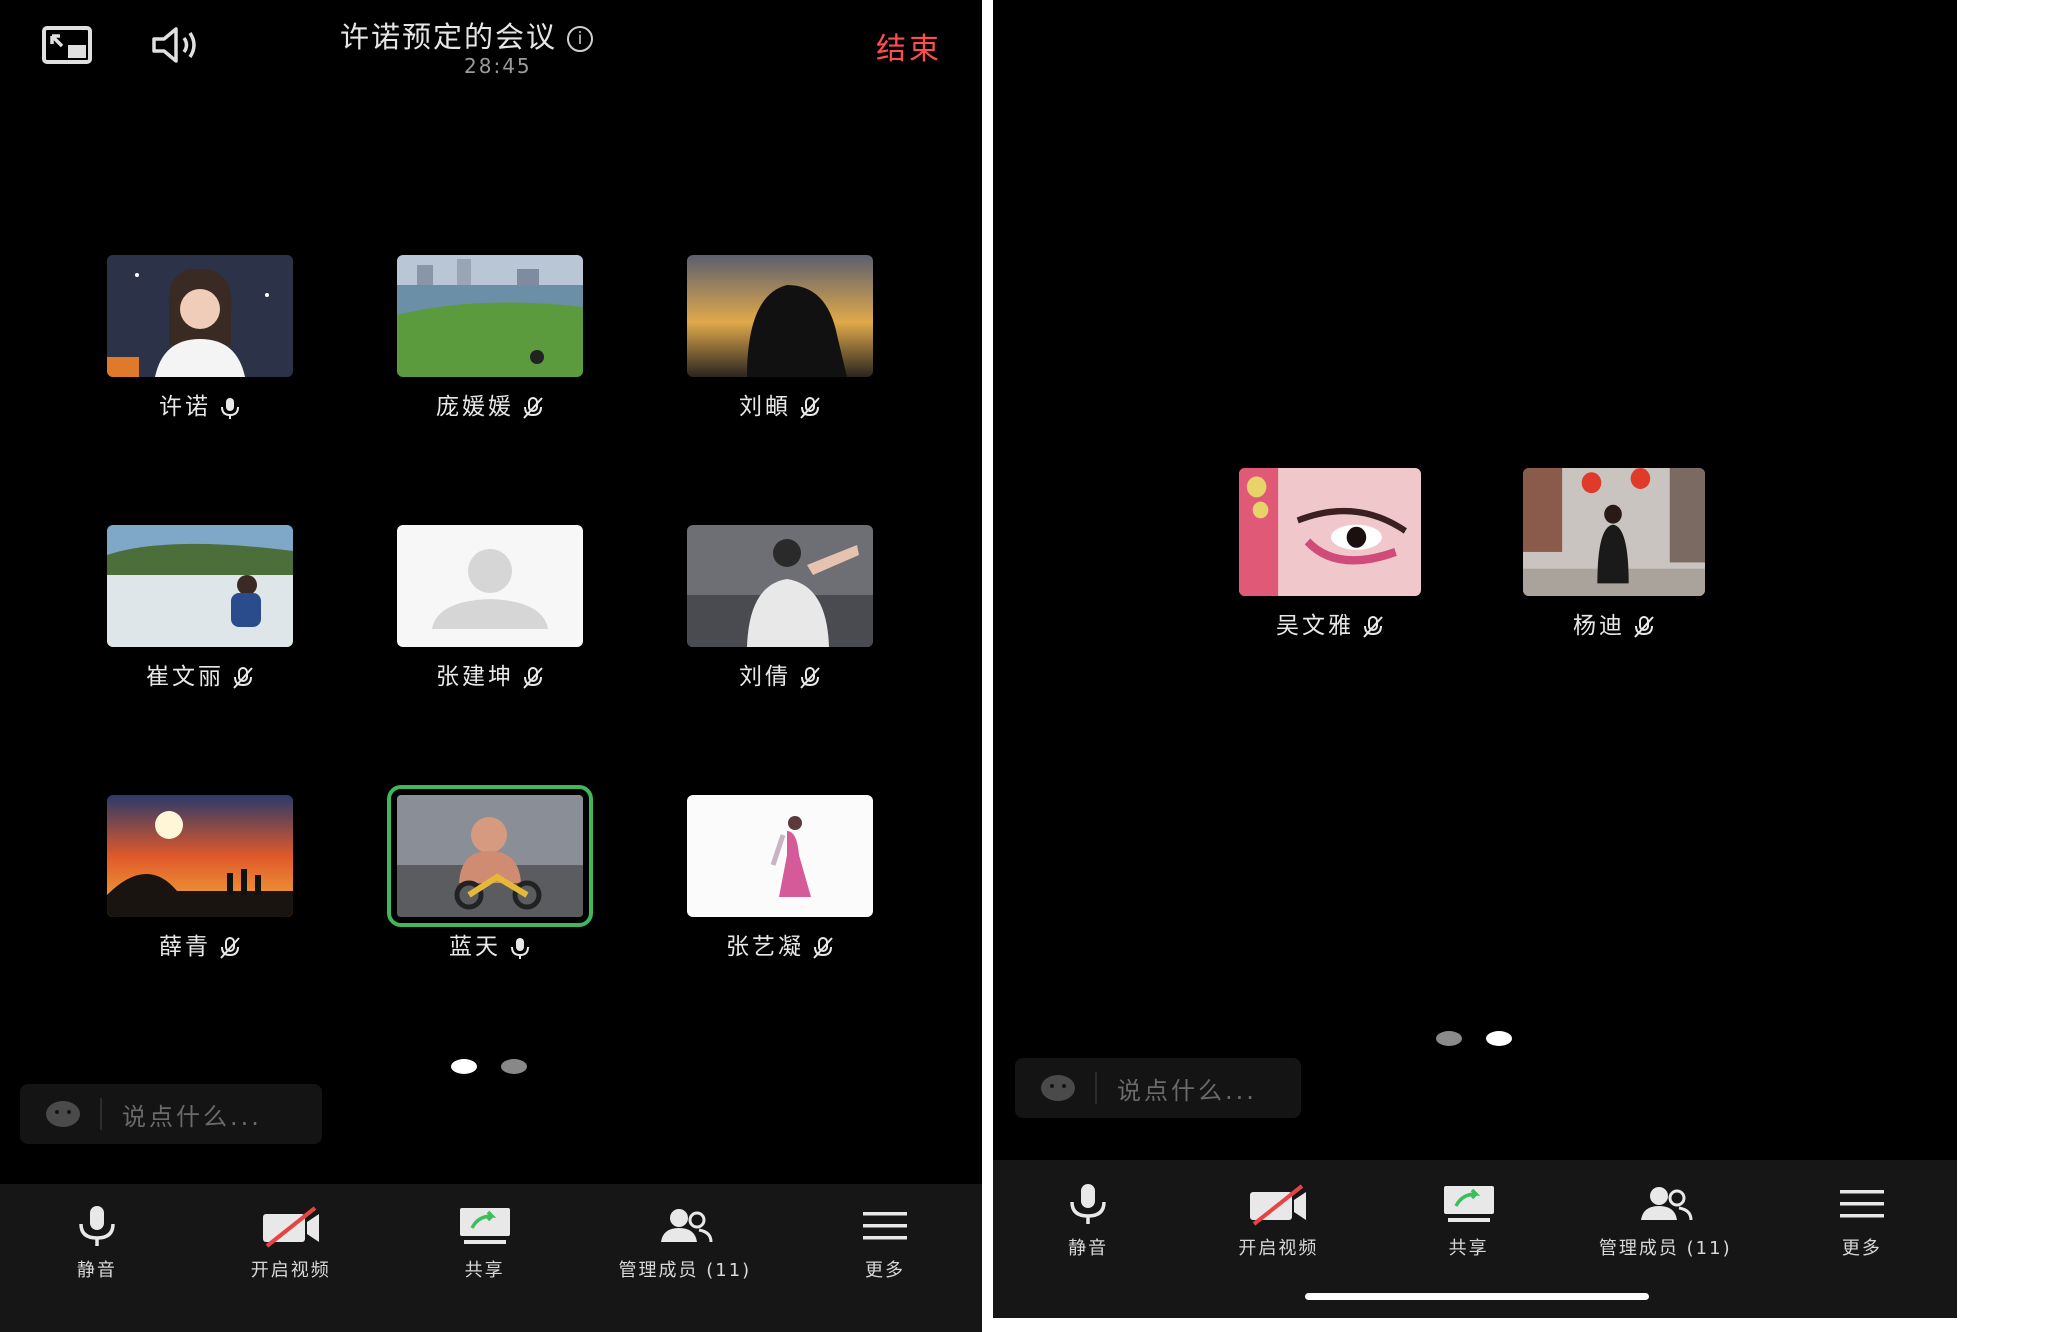  I want to click on end-meeting-button: 结束, so click(909, 46).